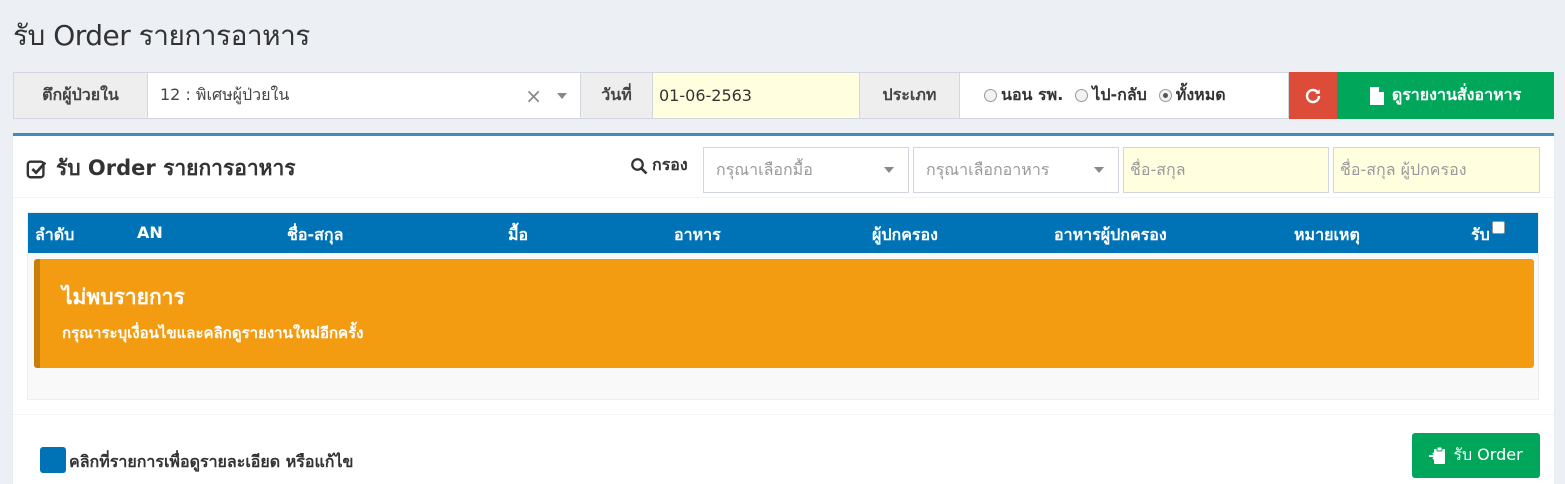 This screenshot has width=1565, height=484. Describe the element at coordinates (1436, 170) in the screenshot. I see `guardian-filter-input: ชื่อ-สกุล ผู้ปกครอง` at that location.